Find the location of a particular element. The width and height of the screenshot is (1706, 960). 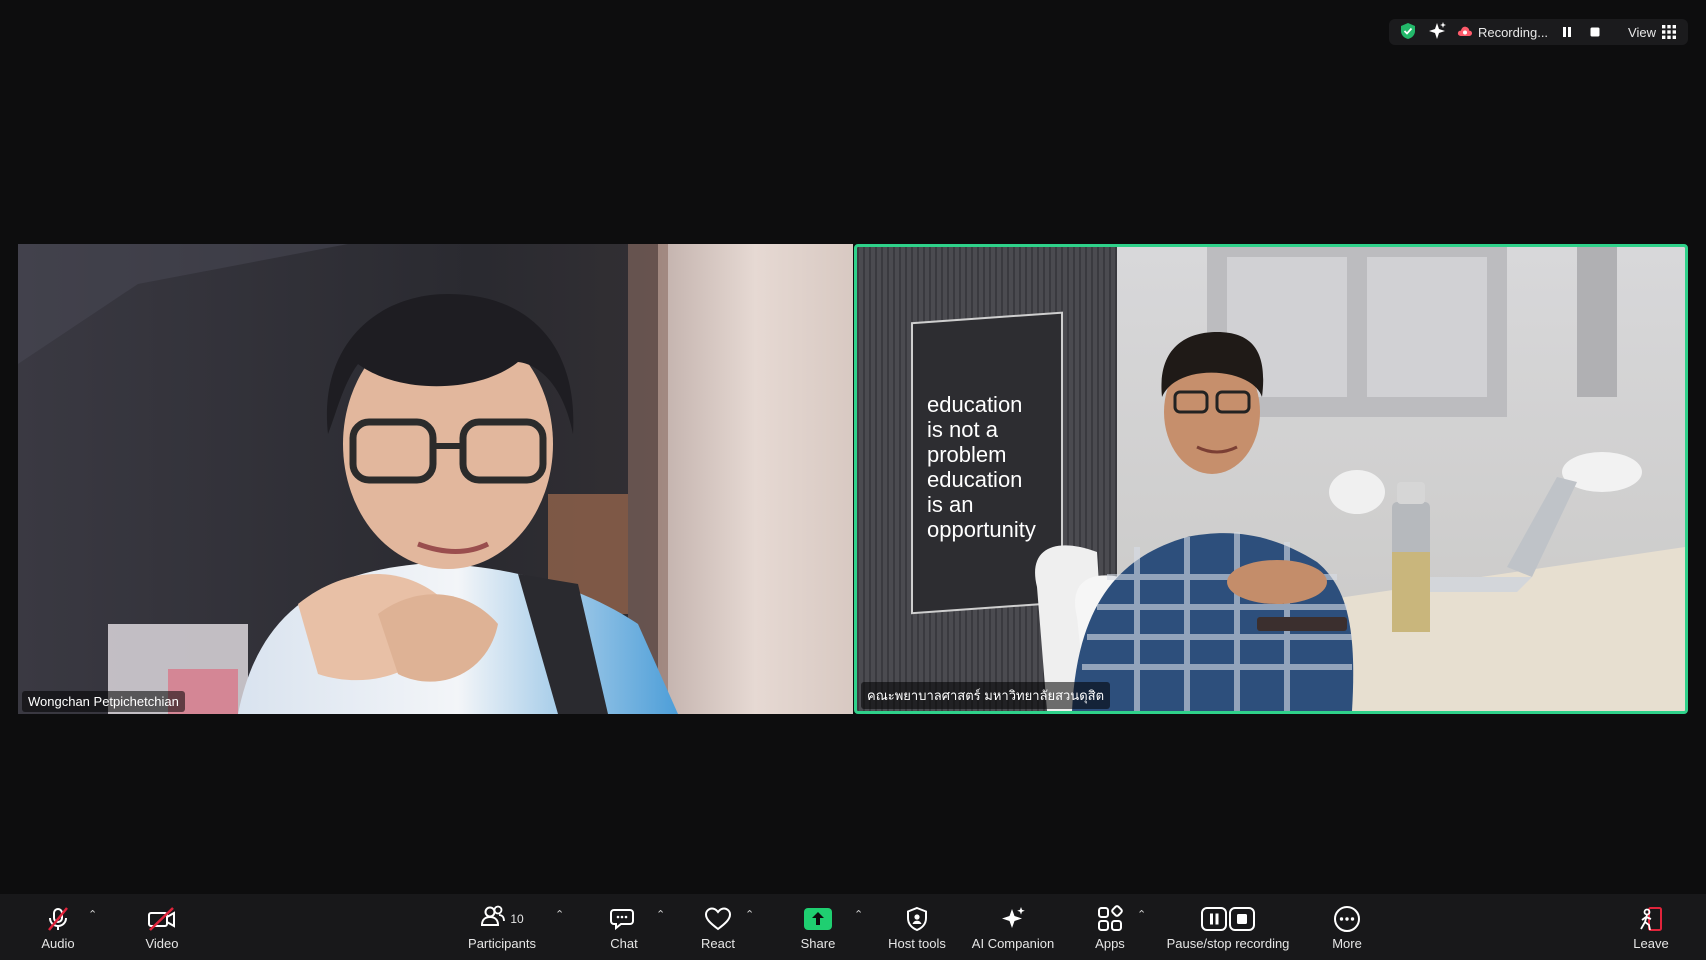

meeting-status-bar: Recording... View is located at coordinates (1538, 32).